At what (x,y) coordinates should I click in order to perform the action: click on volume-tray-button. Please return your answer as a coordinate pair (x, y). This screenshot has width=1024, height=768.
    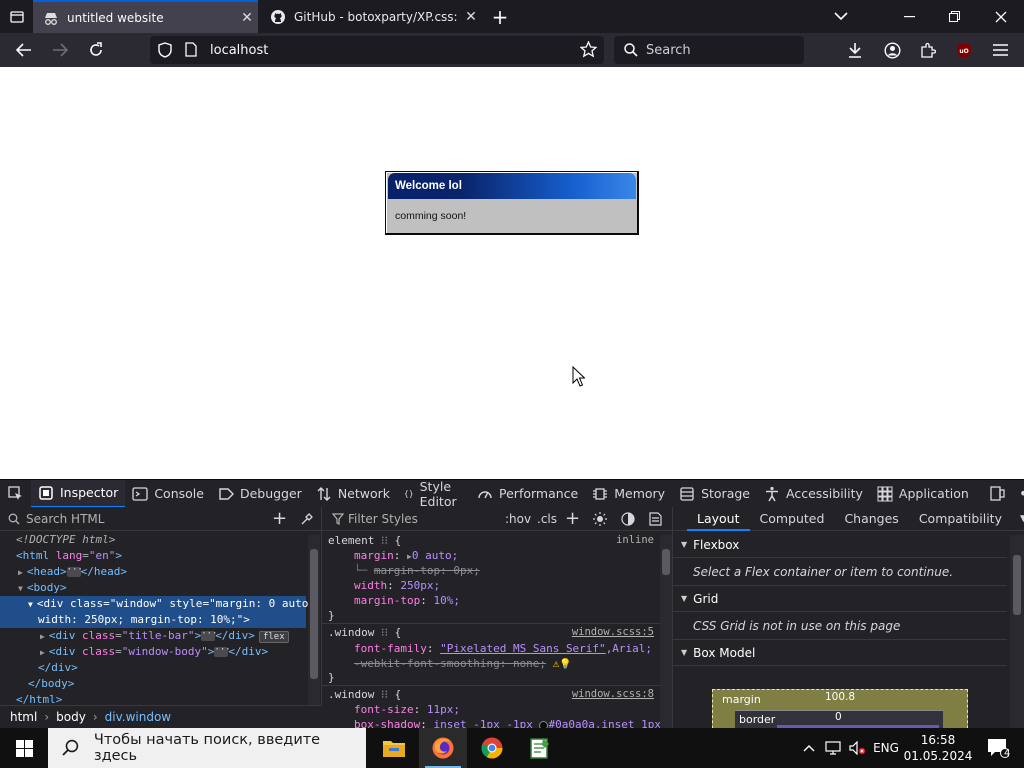
    Looking at the image, I should click on (857, 748).